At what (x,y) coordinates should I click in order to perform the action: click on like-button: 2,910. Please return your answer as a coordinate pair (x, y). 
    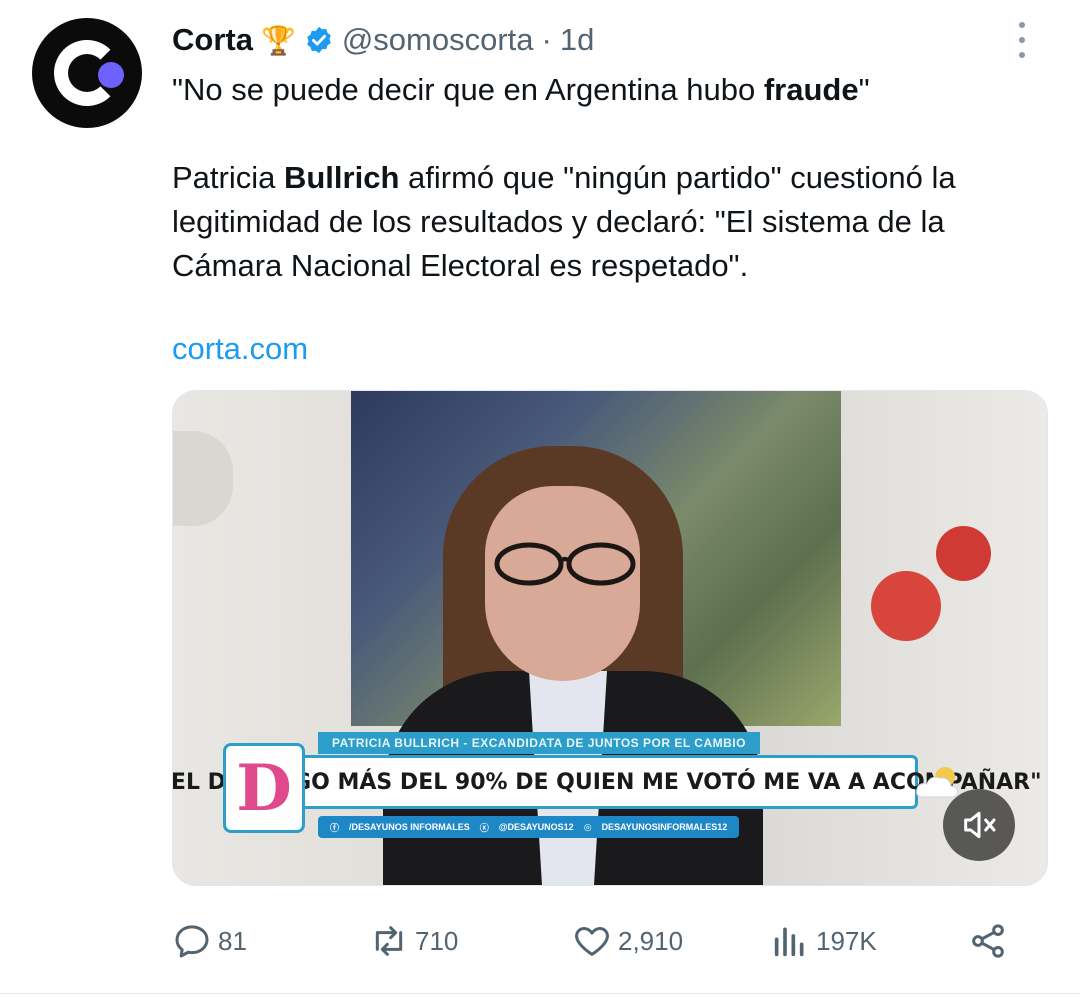
    Looking at the image, I should click on (627, 941).